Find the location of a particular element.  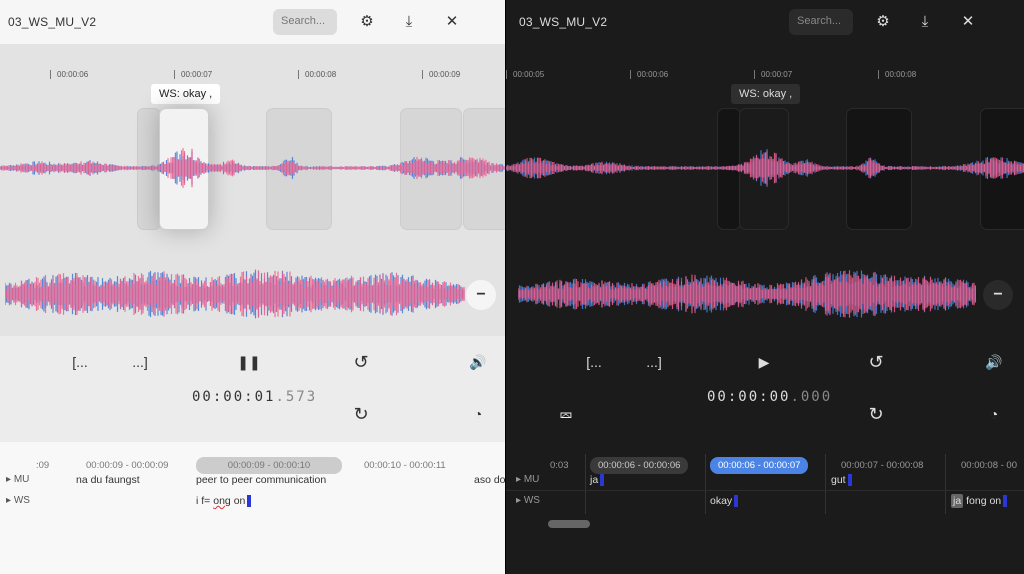

active-segment-timestamp: 00:00:09 - 00:00:10 is located at coordinates (269, 465).